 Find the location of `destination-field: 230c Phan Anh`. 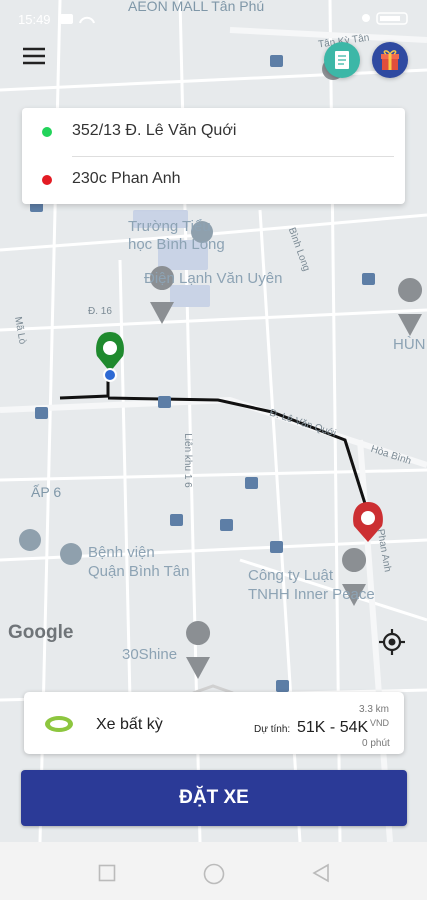

destination-field: 230c Phan Anh is located at coordinates (213, 180).